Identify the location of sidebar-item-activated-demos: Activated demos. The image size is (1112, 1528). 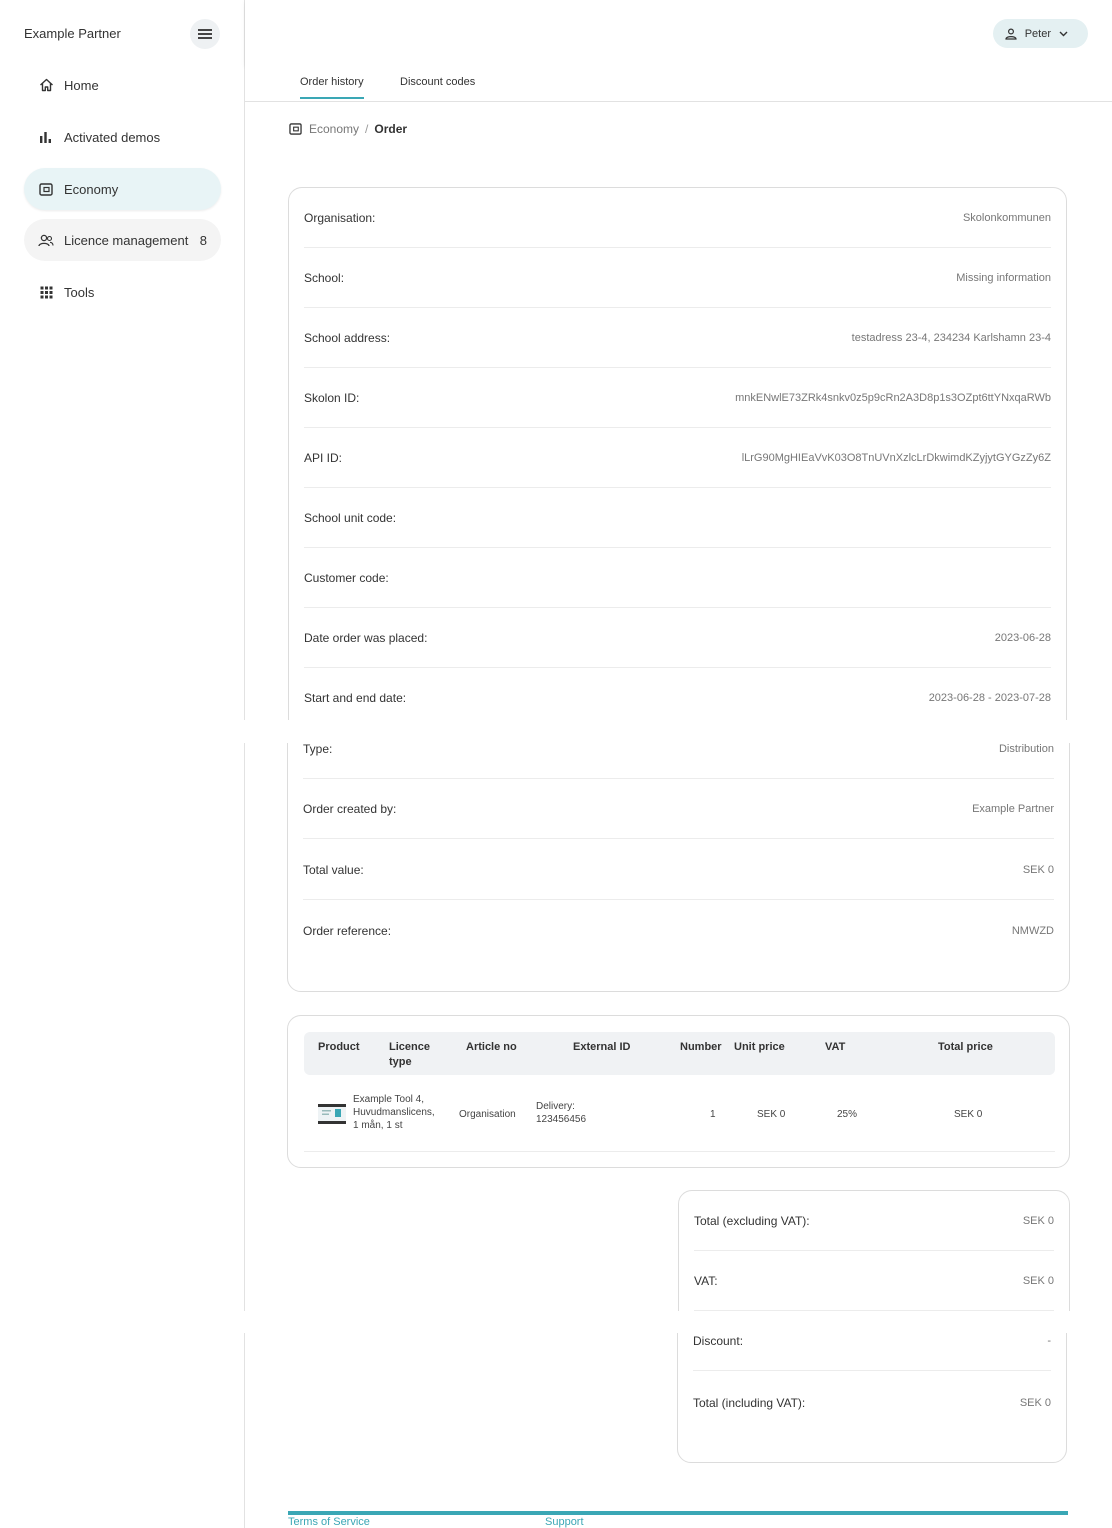
(122, 137).